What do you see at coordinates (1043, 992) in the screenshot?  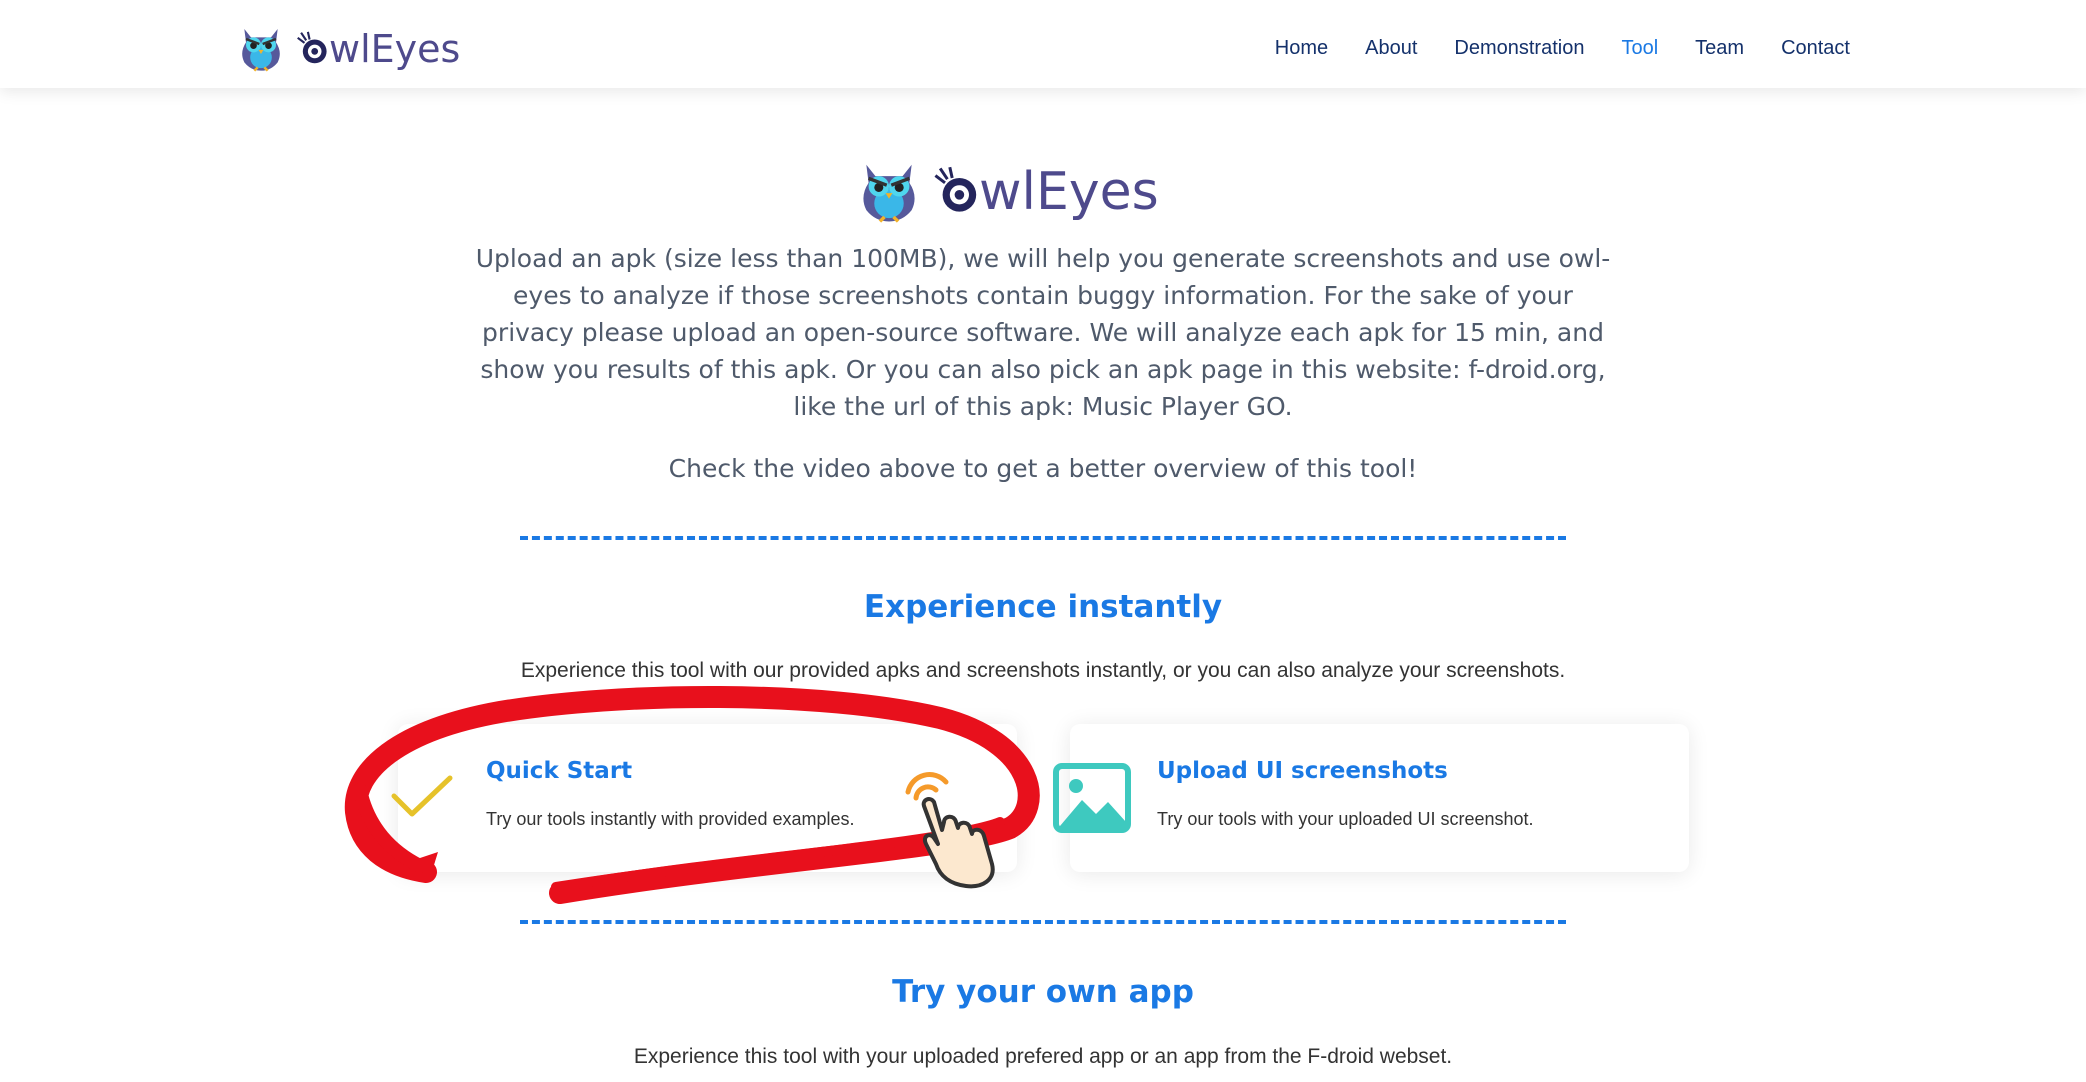 I see `own-app-title: Try your own app` at bounding box center [1043, 992].